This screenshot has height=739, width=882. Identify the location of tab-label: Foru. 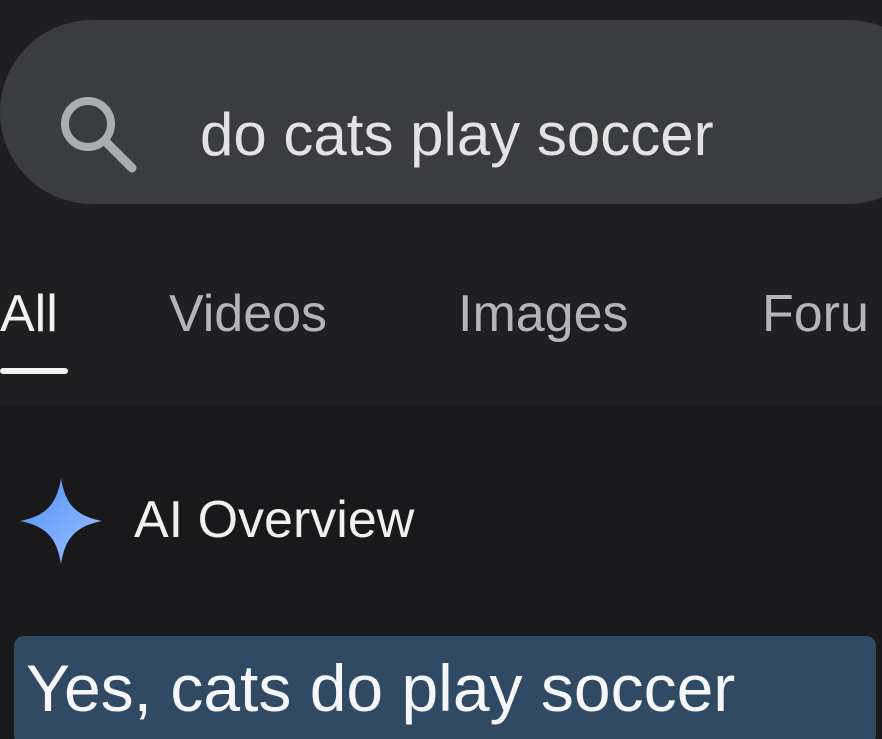
(815, 314).